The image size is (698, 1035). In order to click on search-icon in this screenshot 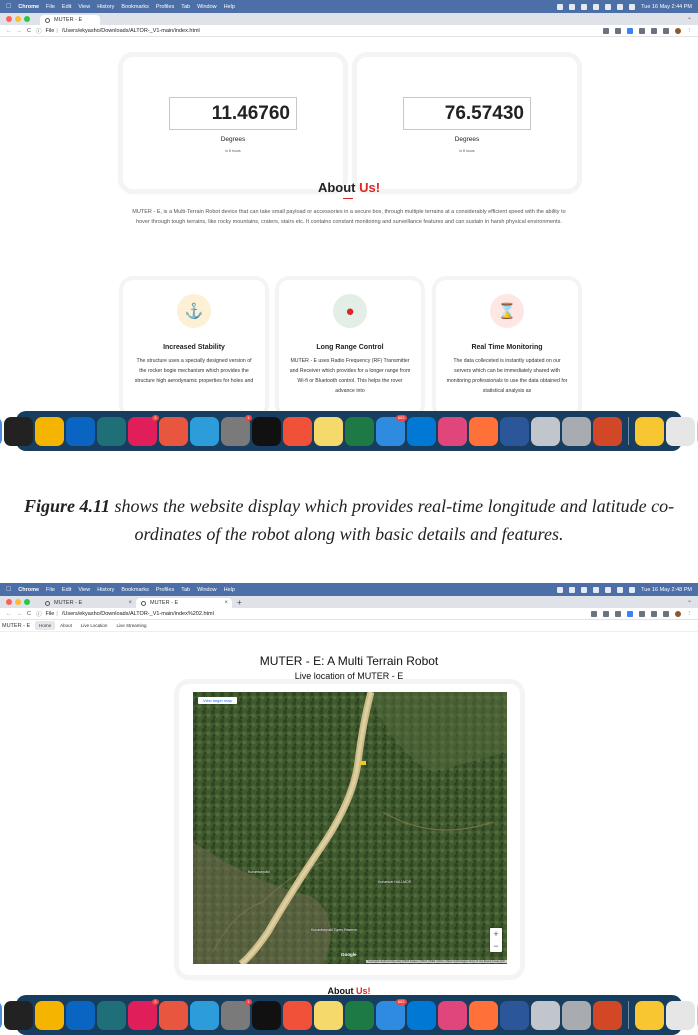, I will do `click(620, 6)`.